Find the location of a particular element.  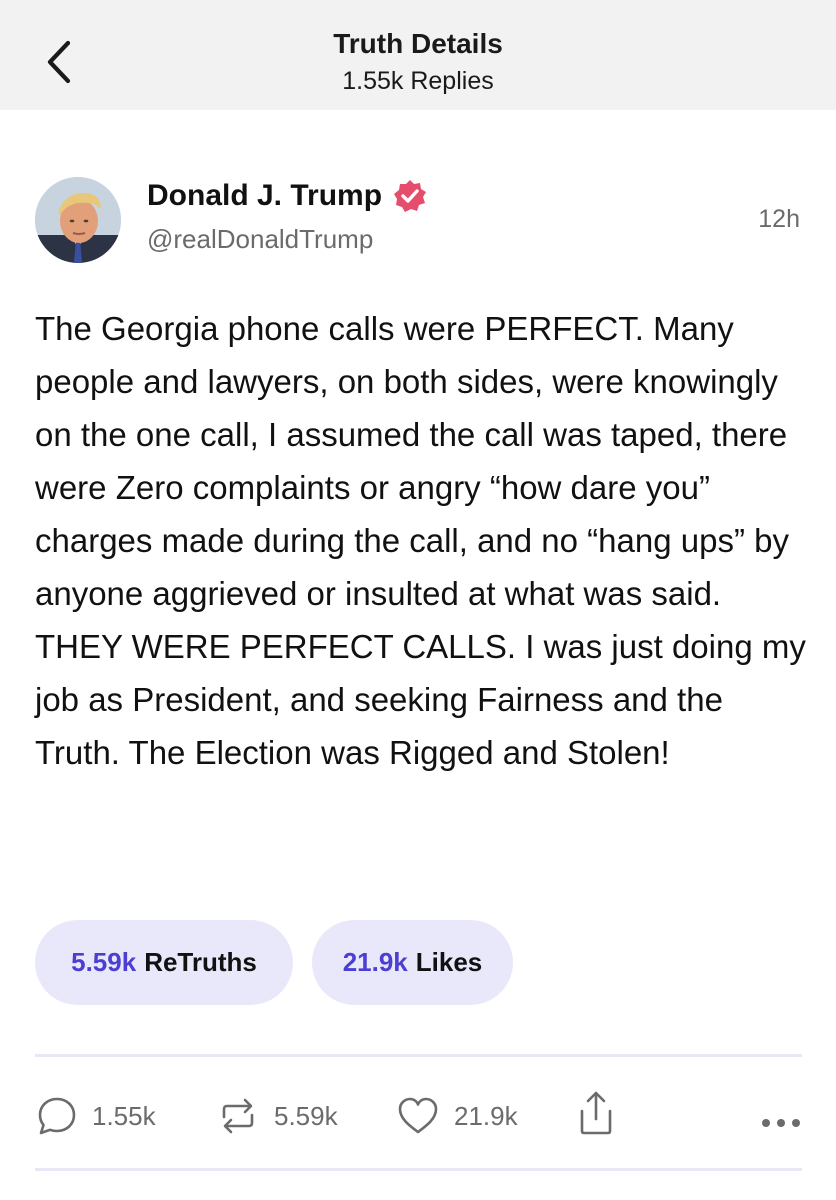

like-button: 21.9k is located at coordinates (457, 1116).